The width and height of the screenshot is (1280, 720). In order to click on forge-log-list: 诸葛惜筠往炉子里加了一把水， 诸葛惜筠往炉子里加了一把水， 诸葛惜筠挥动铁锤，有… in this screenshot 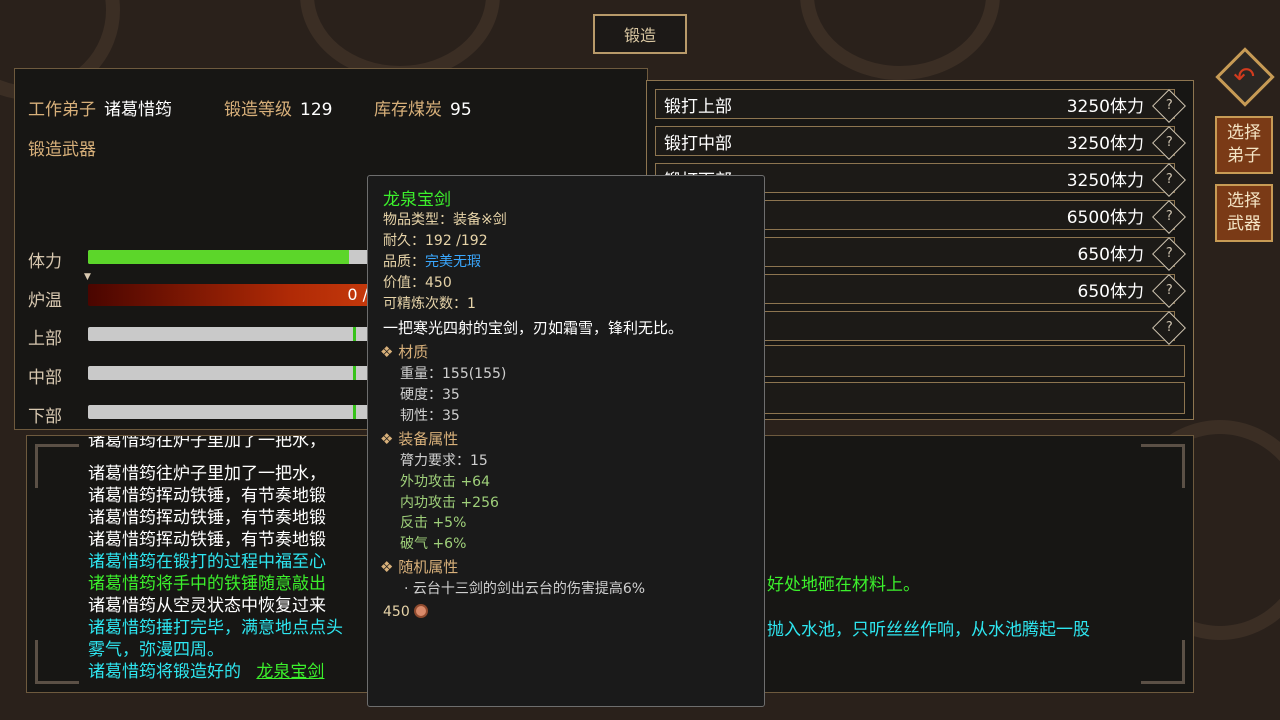, I will do `click(225, 561)`.